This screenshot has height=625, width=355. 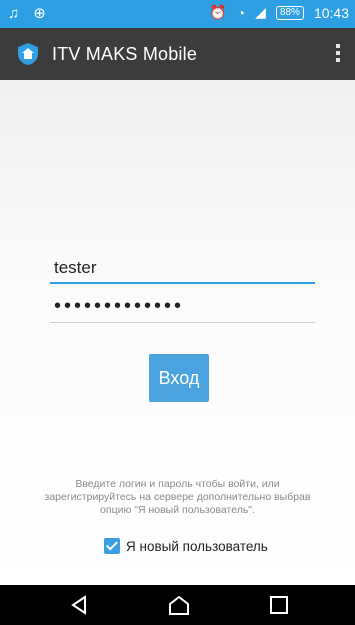 I want to click on register-option: Я новый пользователь, so click(x=186, y=546).